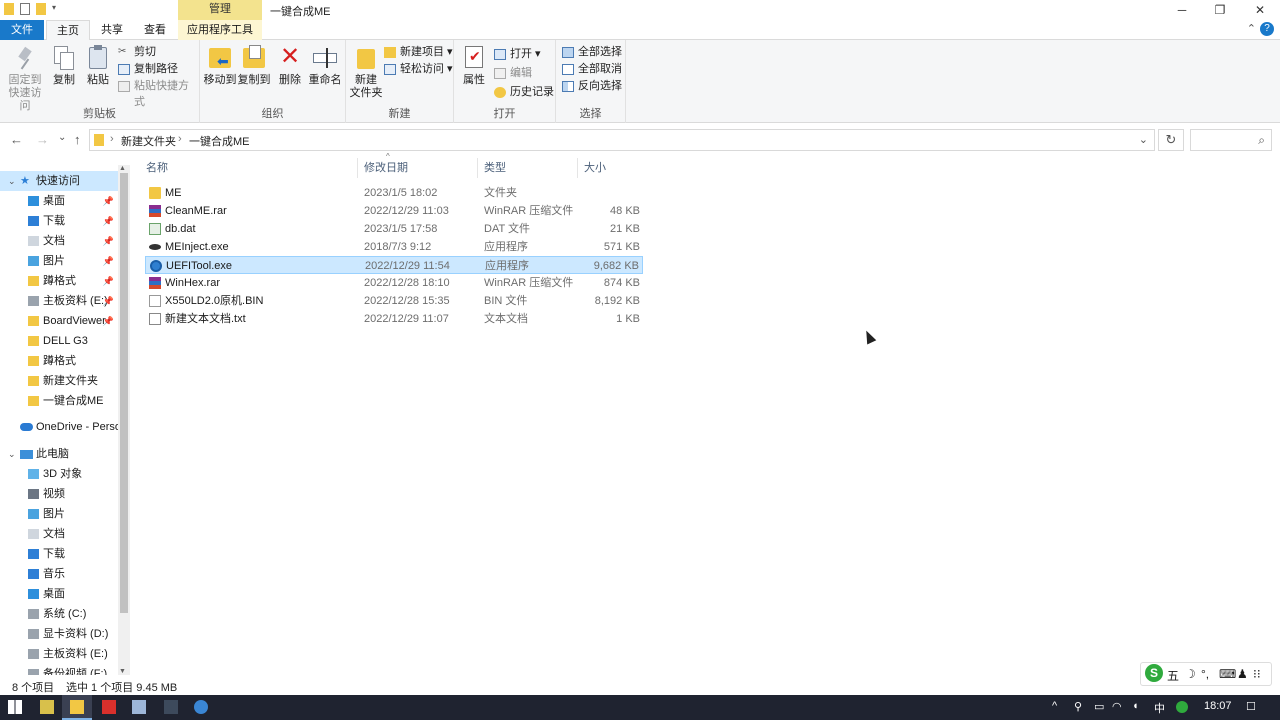  I want to click on scroll-up-icon: ▲, so click(122, 168).